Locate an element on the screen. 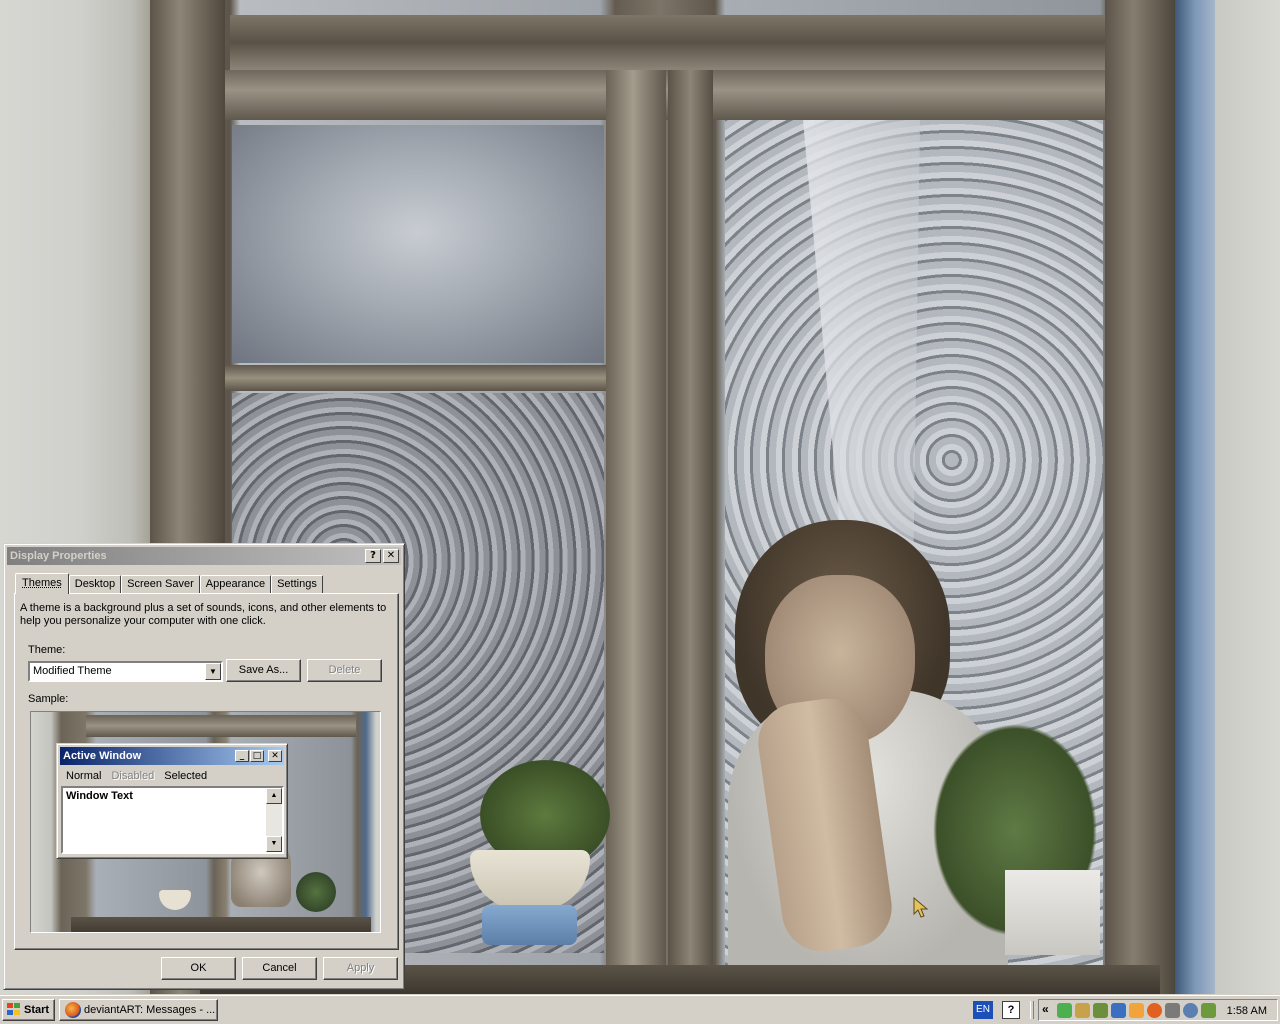 The width and height of the screenshot is (1280, 1024). ok-button: OK is located at coordinates (198, 968).